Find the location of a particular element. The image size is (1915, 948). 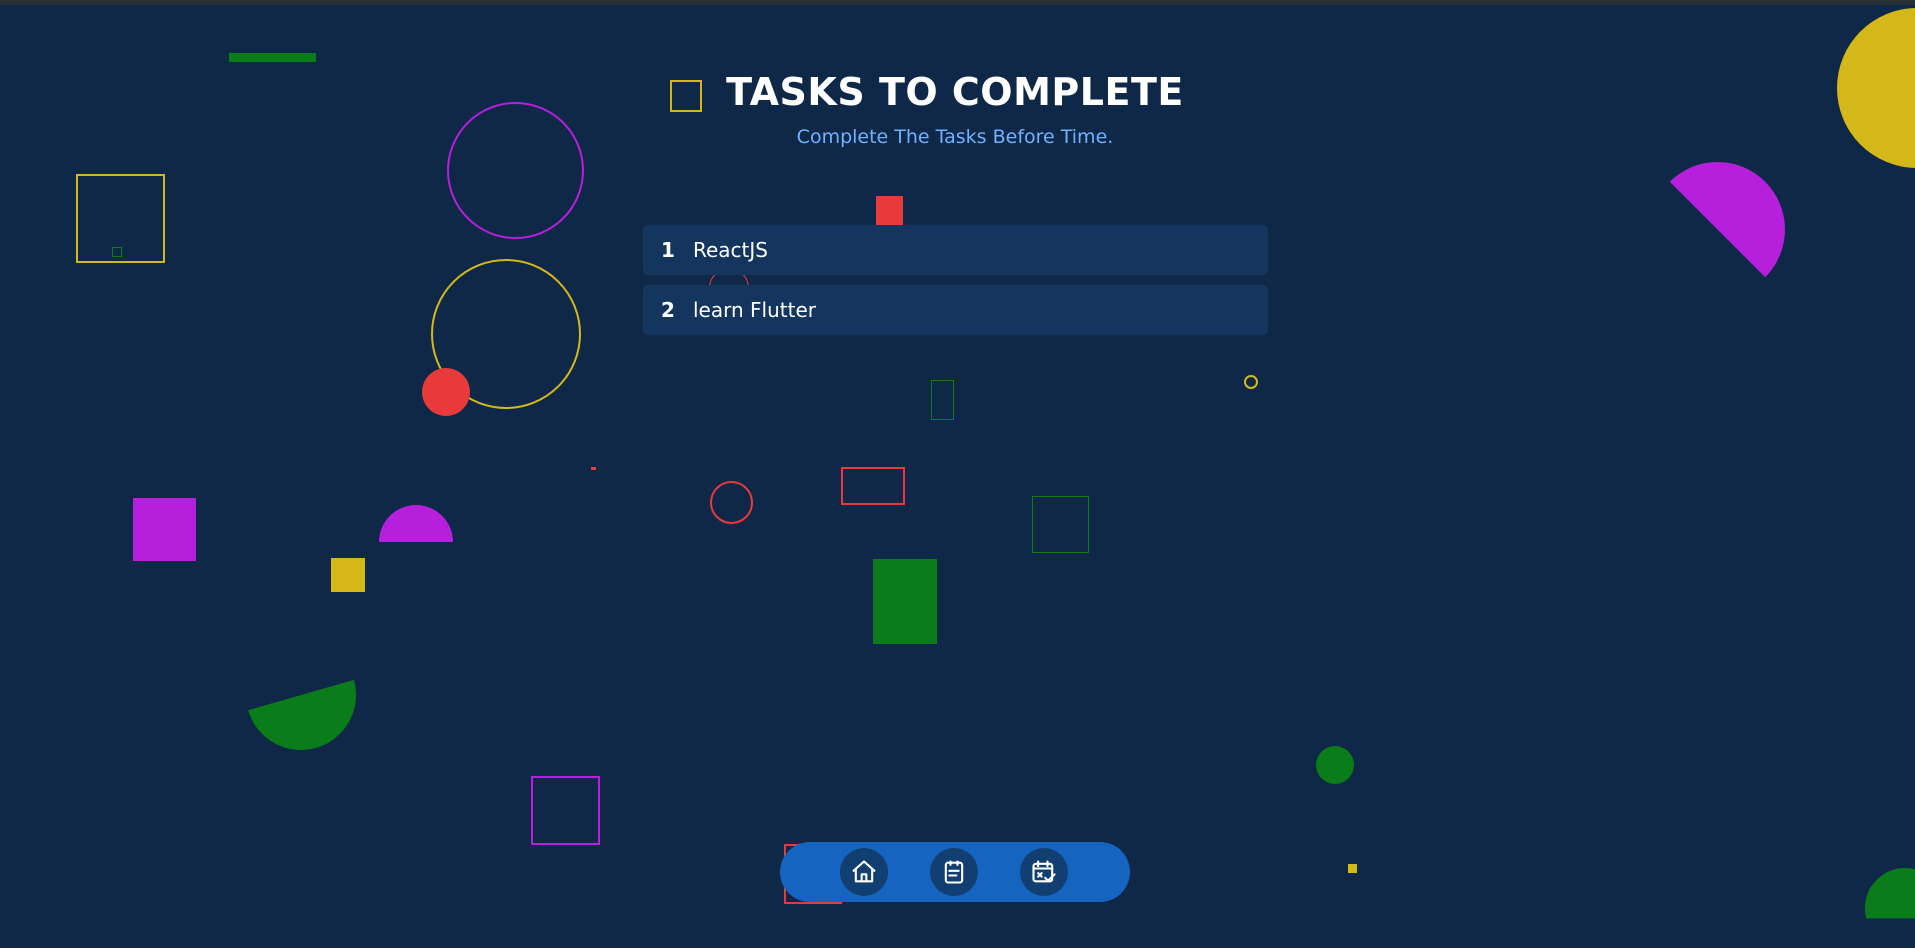

task-label: ReactJS is located at coordinates (730, 250).